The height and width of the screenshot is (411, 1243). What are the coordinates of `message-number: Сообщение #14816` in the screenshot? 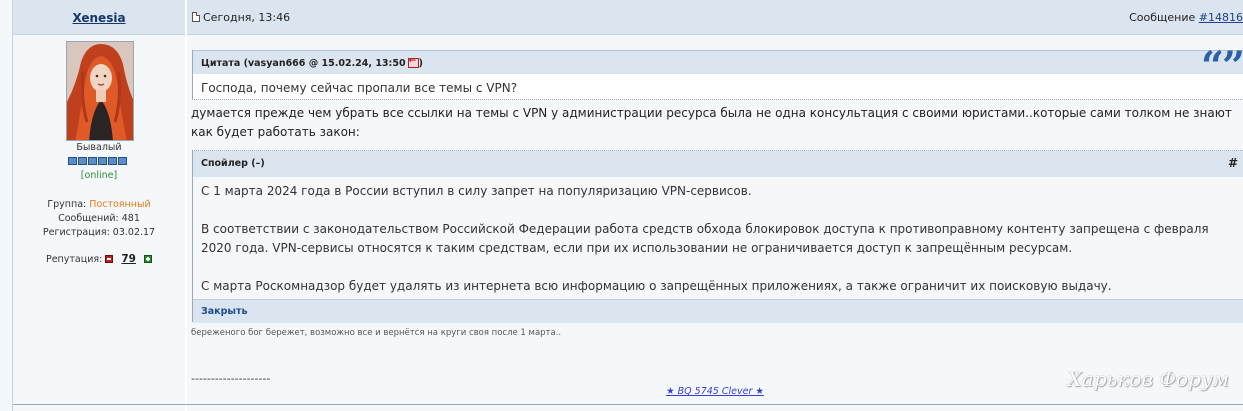 It's located at (1186, 17).